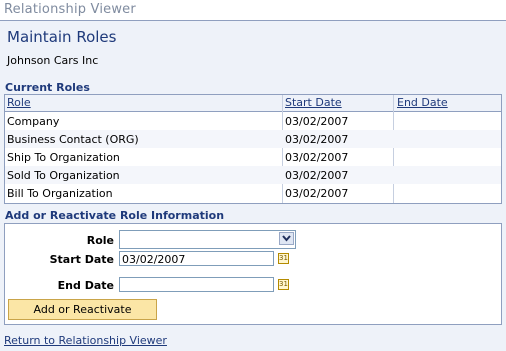 Image resolution: width=506 pixels, height=351 pixels. Describe the element at coordinates (33, 121) in the screenshot. I see `role-cell: Company` at that location.